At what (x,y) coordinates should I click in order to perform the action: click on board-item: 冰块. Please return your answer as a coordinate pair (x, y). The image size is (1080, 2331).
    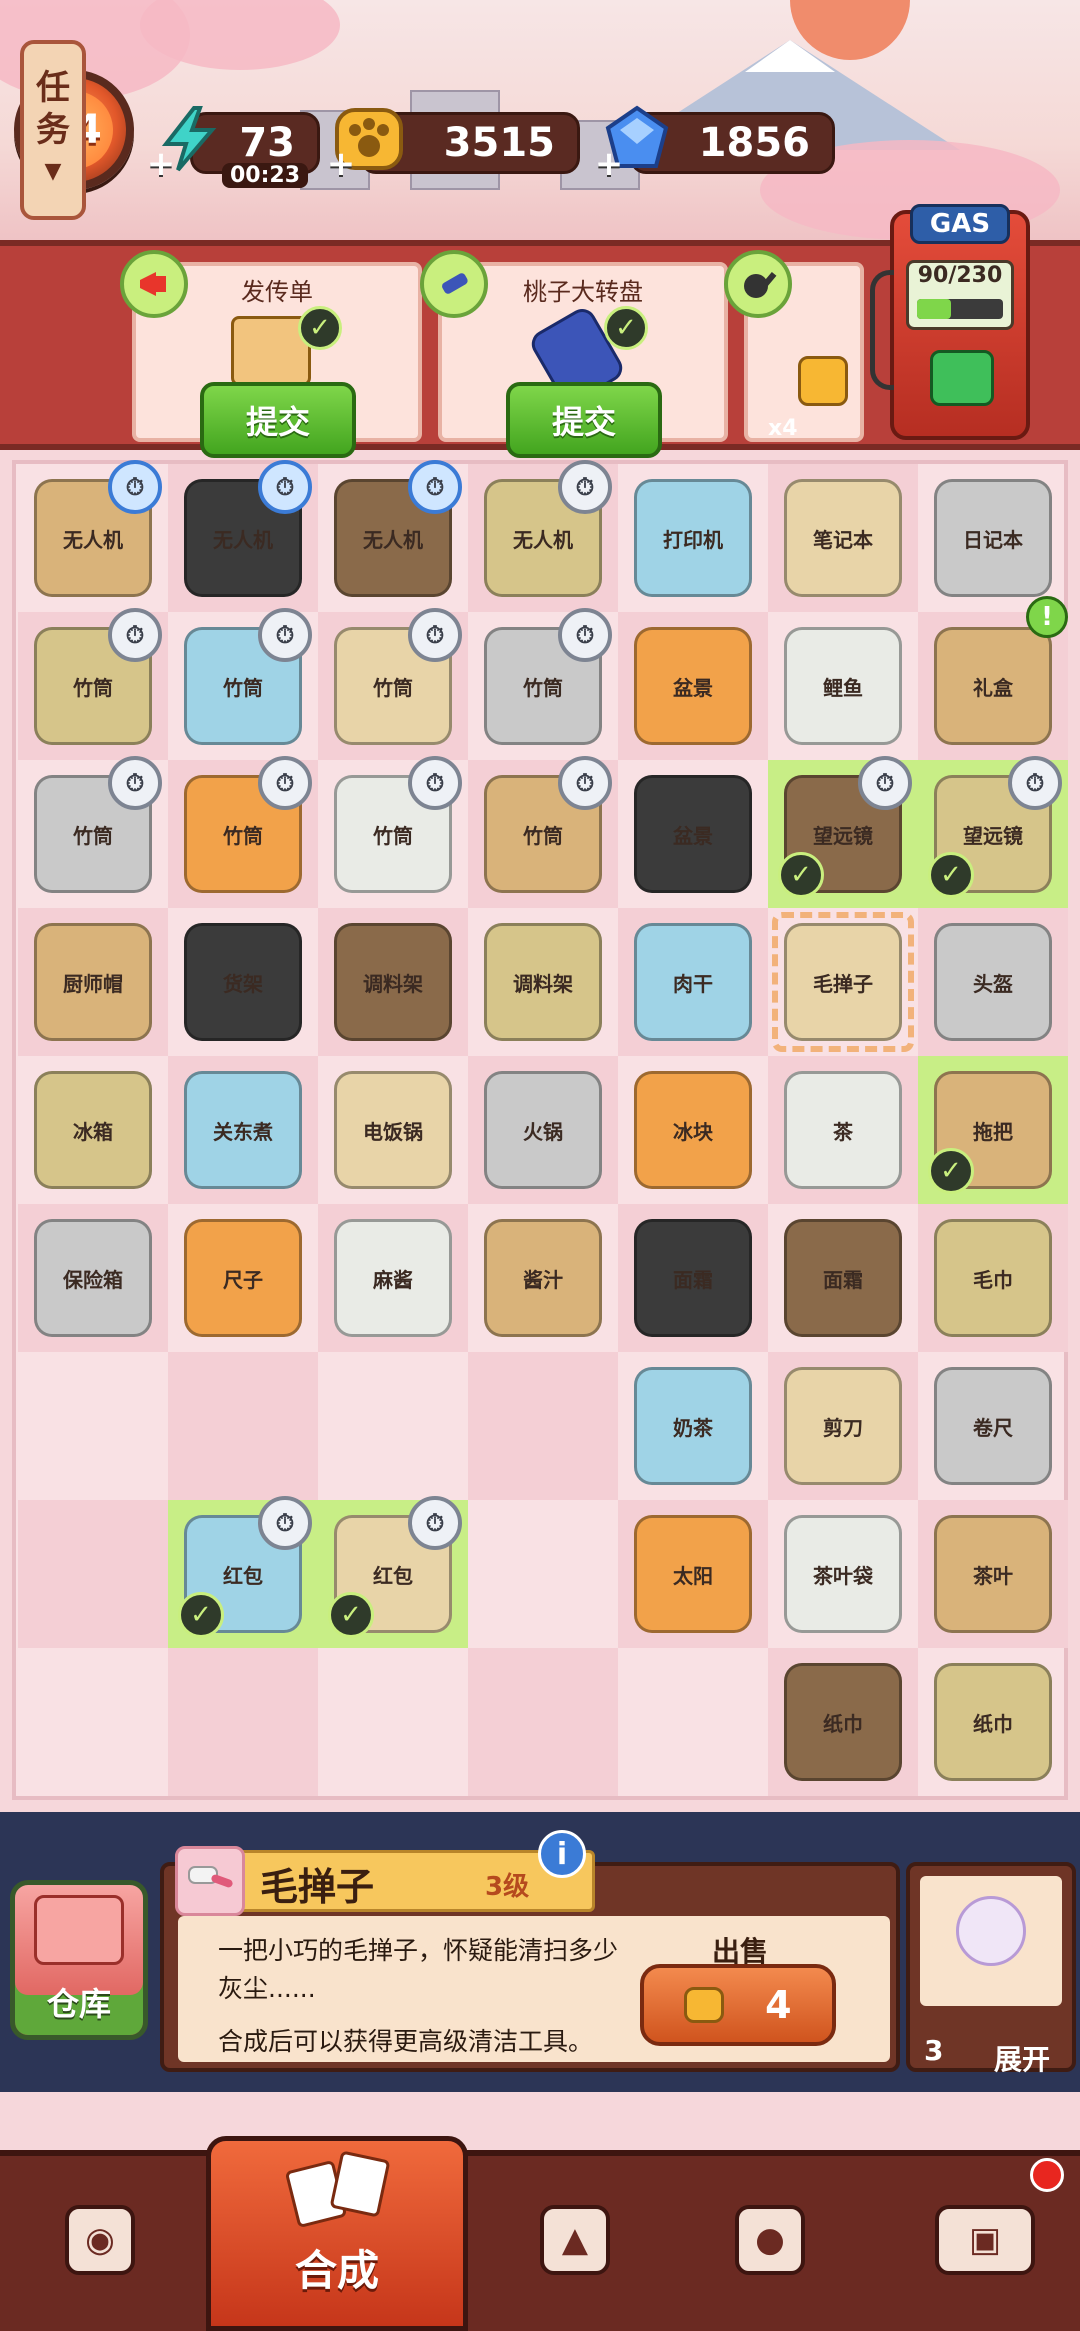
    Looking at the image, I should click on (693, 1130).